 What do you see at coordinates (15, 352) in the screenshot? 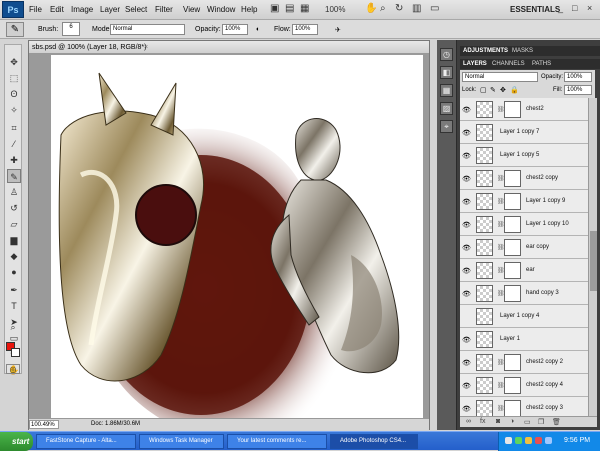
I see `background-color-swatch` at bounding box center [15, 352].